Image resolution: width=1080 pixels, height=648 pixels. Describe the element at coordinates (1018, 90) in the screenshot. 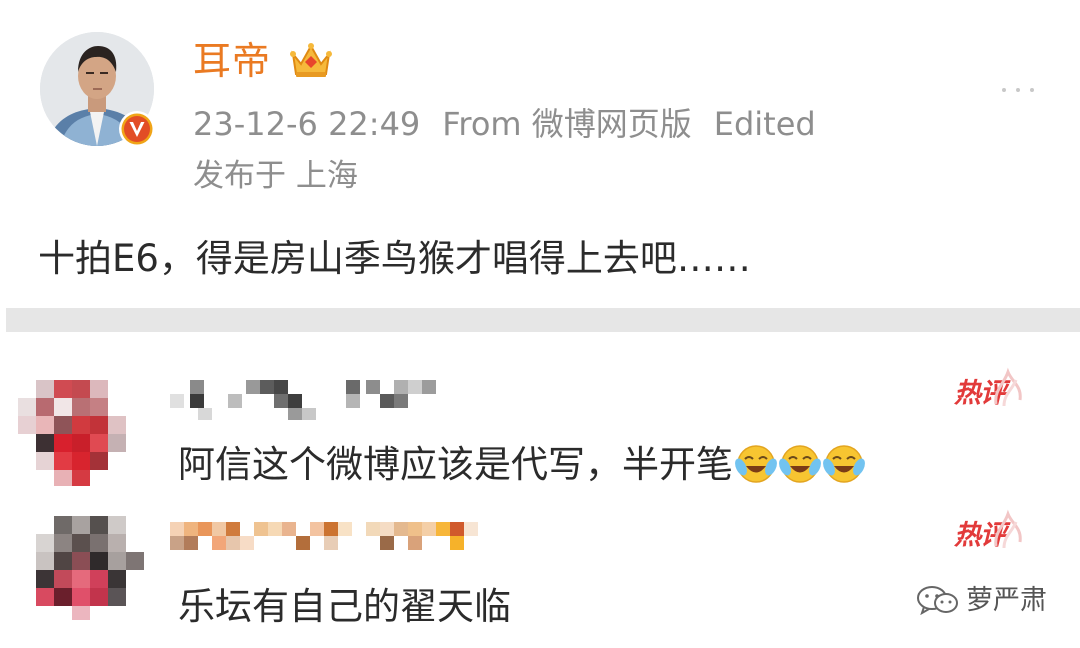

I see `more-options-icon` at that location.